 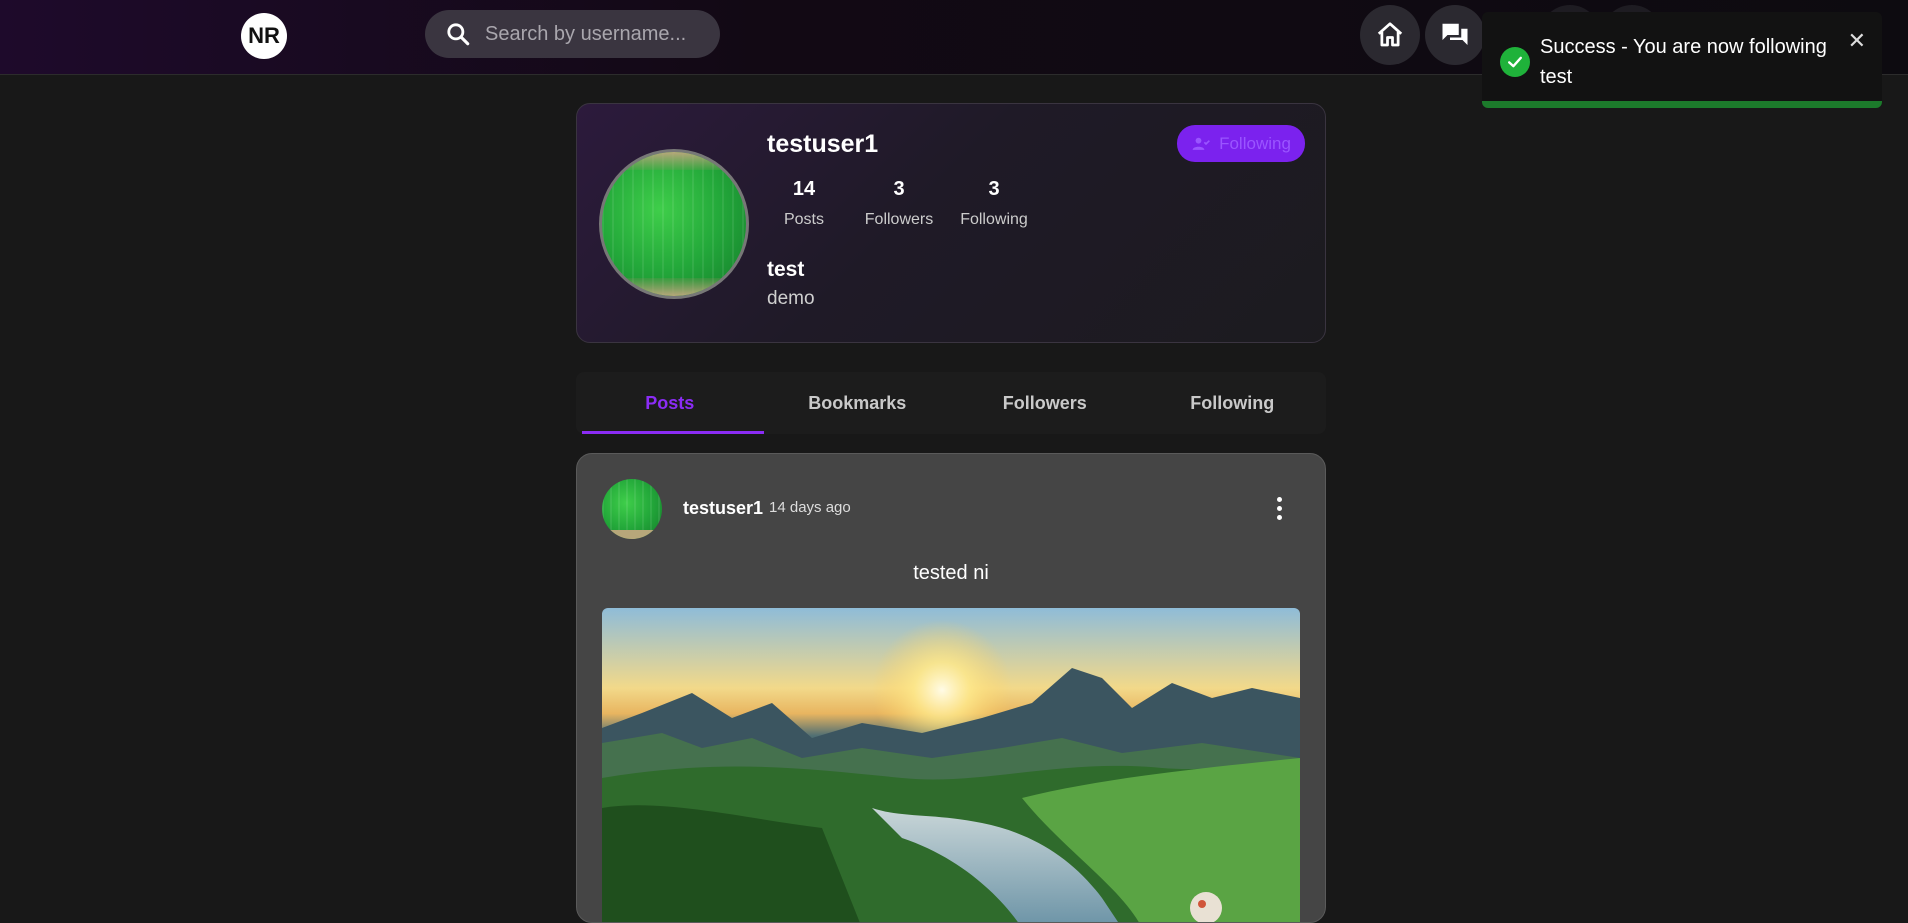 I want to click on success-toast: Success - You are now following test ✕, so click(x=1682, y=60).